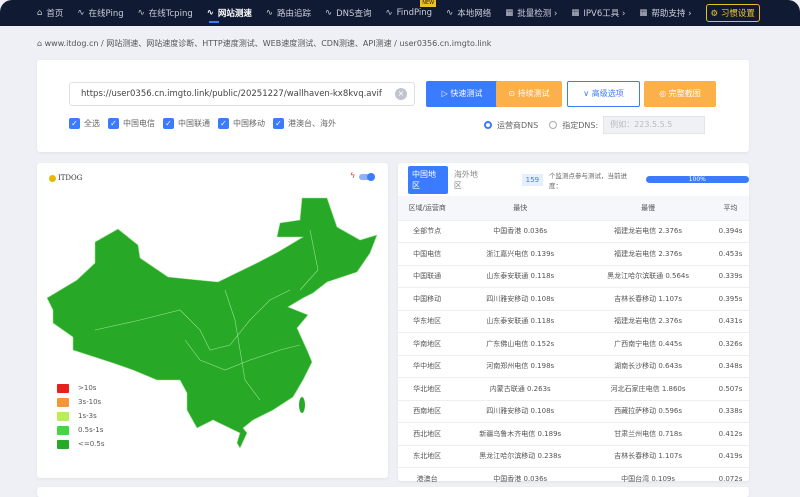  What do you see at coordinates (715, 14) in the screenshot?
I see `gear-icon: ⚙` at bounding box center [715, 14].